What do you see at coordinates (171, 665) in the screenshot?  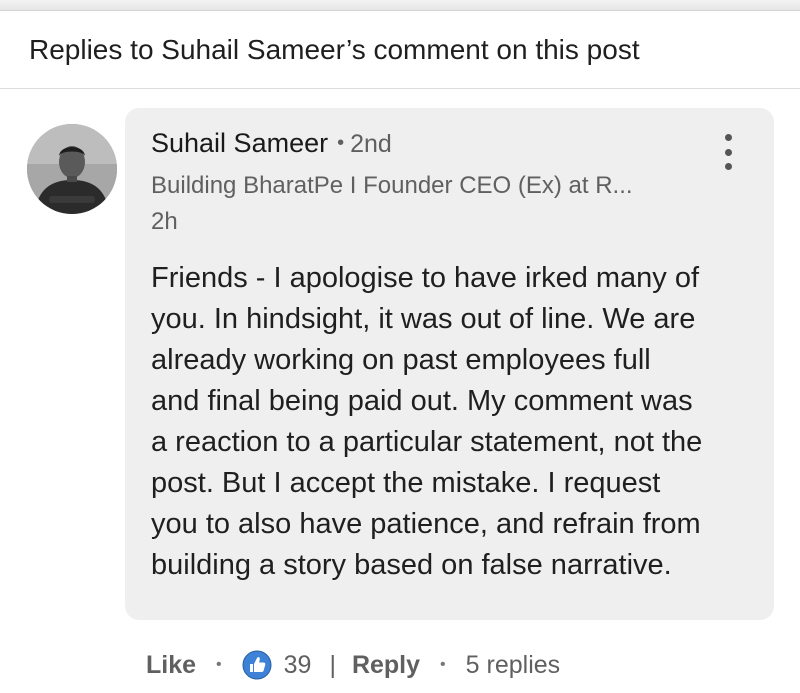 I see `like-button: Like` at bounding box center [171, 665].